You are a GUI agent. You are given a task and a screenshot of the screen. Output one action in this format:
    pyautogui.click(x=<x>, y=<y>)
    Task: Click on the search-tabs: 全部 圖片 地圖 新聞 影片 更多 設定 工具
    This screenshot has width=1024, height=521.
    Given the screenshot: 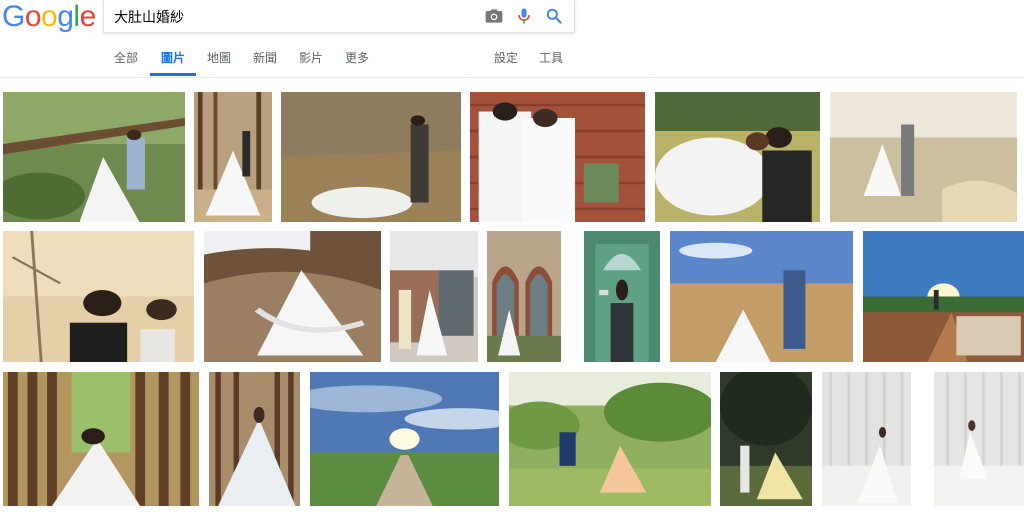 What is the action you would take?
    pyautogui.click(x=512, y=59)
    